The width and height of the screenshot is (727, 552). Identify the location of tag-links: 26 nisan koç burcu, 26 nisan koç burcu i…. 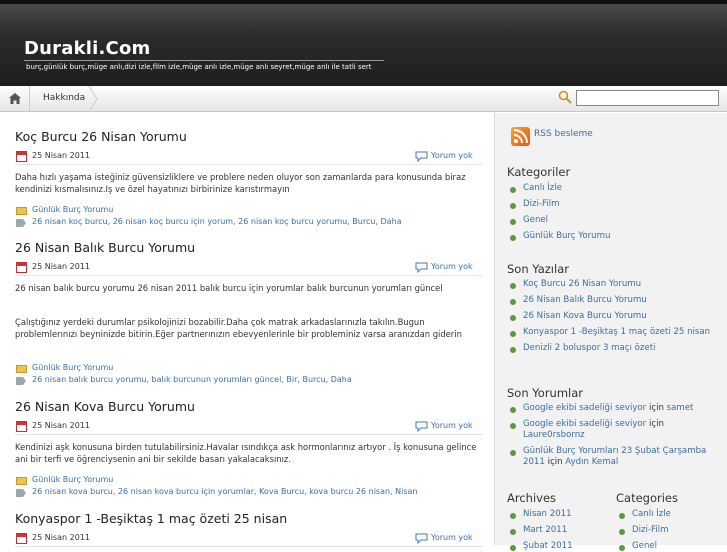
(217, 221).